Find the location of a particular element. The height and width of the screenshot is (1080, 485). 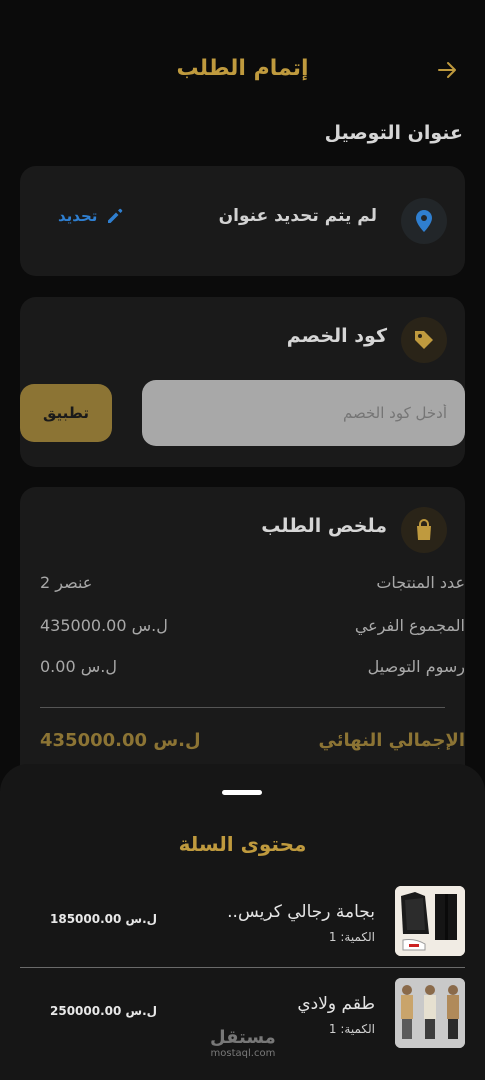

tag-icon is located at coordinates (424, 340).